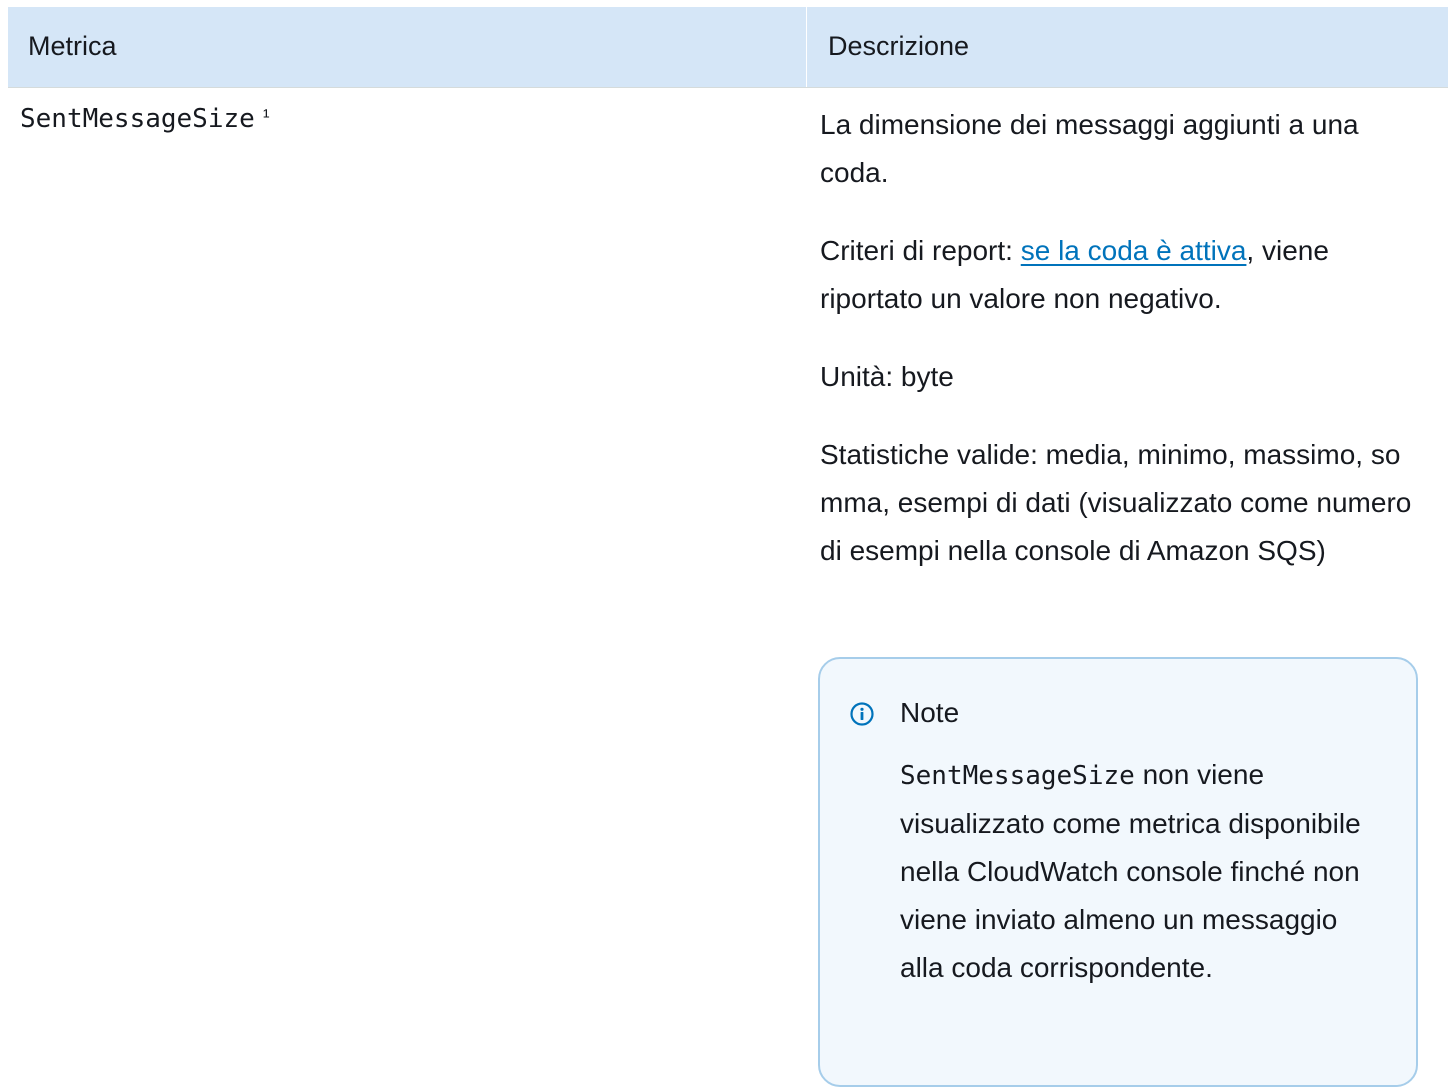  I want to click on header-description: Descrizione, so click(899, 46).